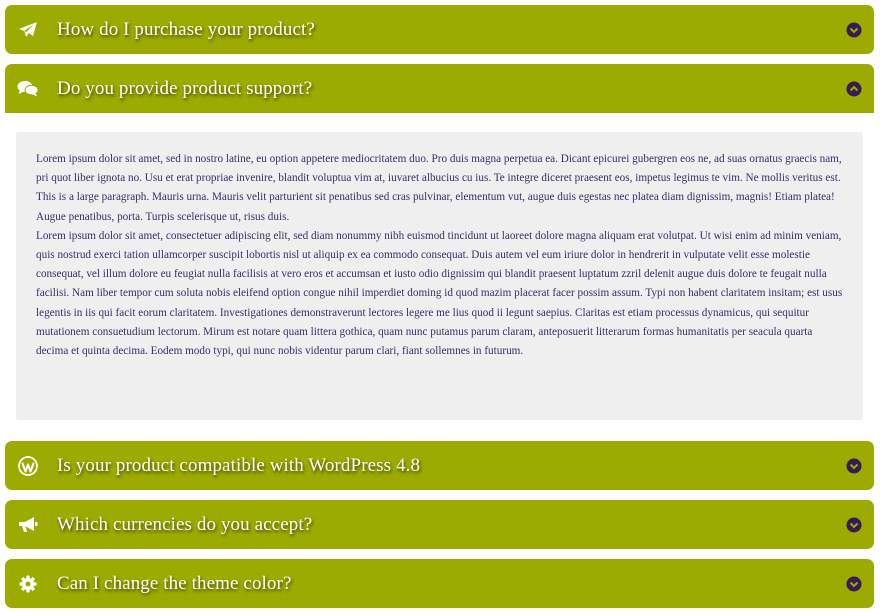 This screenshot has width=880, height=615. I want to click on faq-header-currencies: Which currencies do you accept?, so click(439, 524).